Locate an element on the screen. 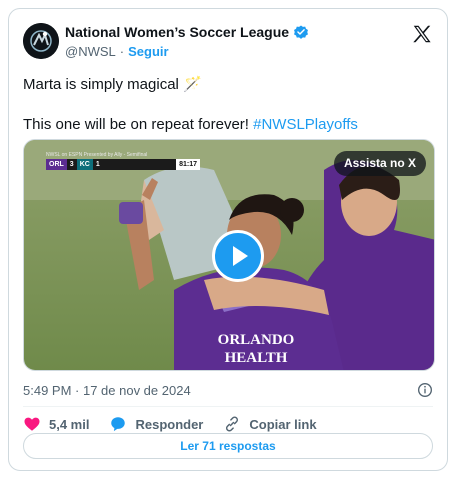  nwsl-avatar is located at coordinates (41, 41).